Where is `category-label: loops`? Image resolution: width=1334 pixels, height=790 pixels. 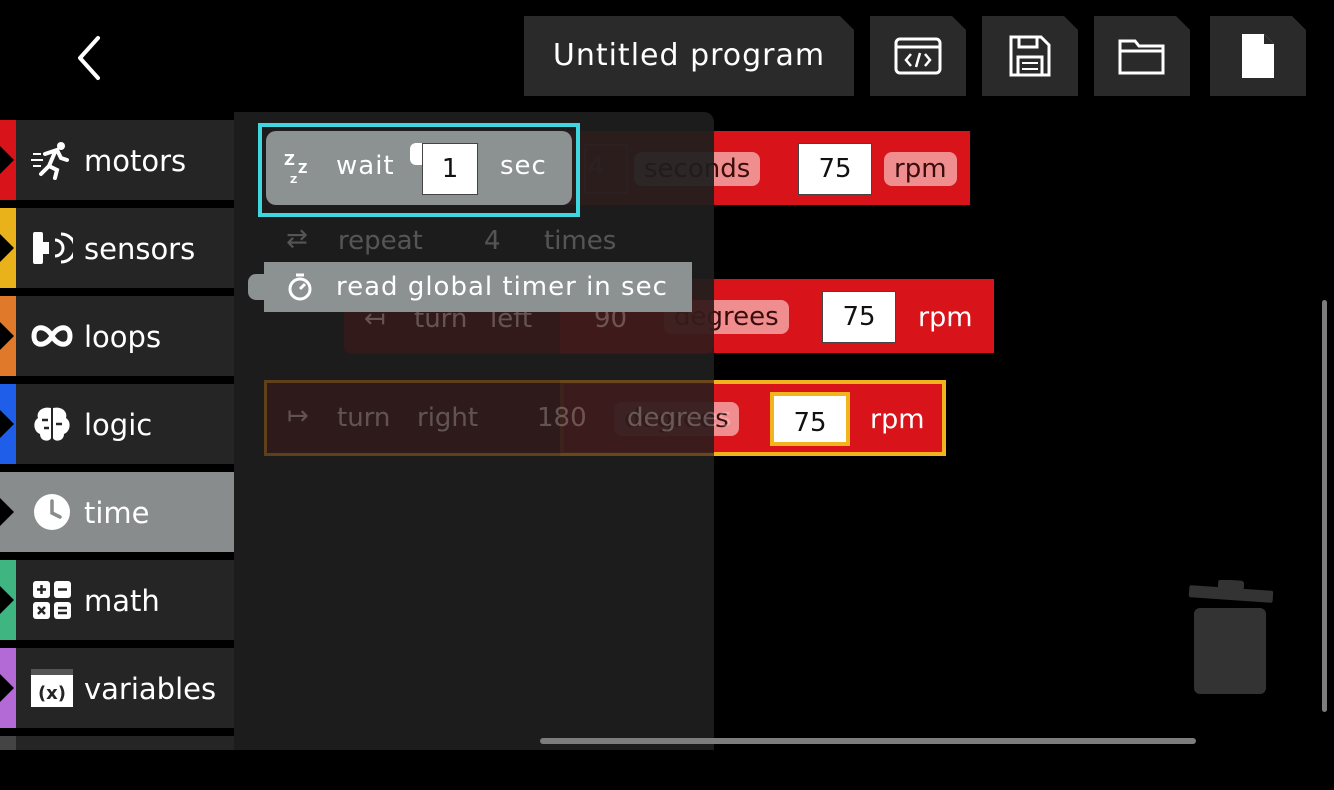 category-label: loops is located at coordinates (123, 337).